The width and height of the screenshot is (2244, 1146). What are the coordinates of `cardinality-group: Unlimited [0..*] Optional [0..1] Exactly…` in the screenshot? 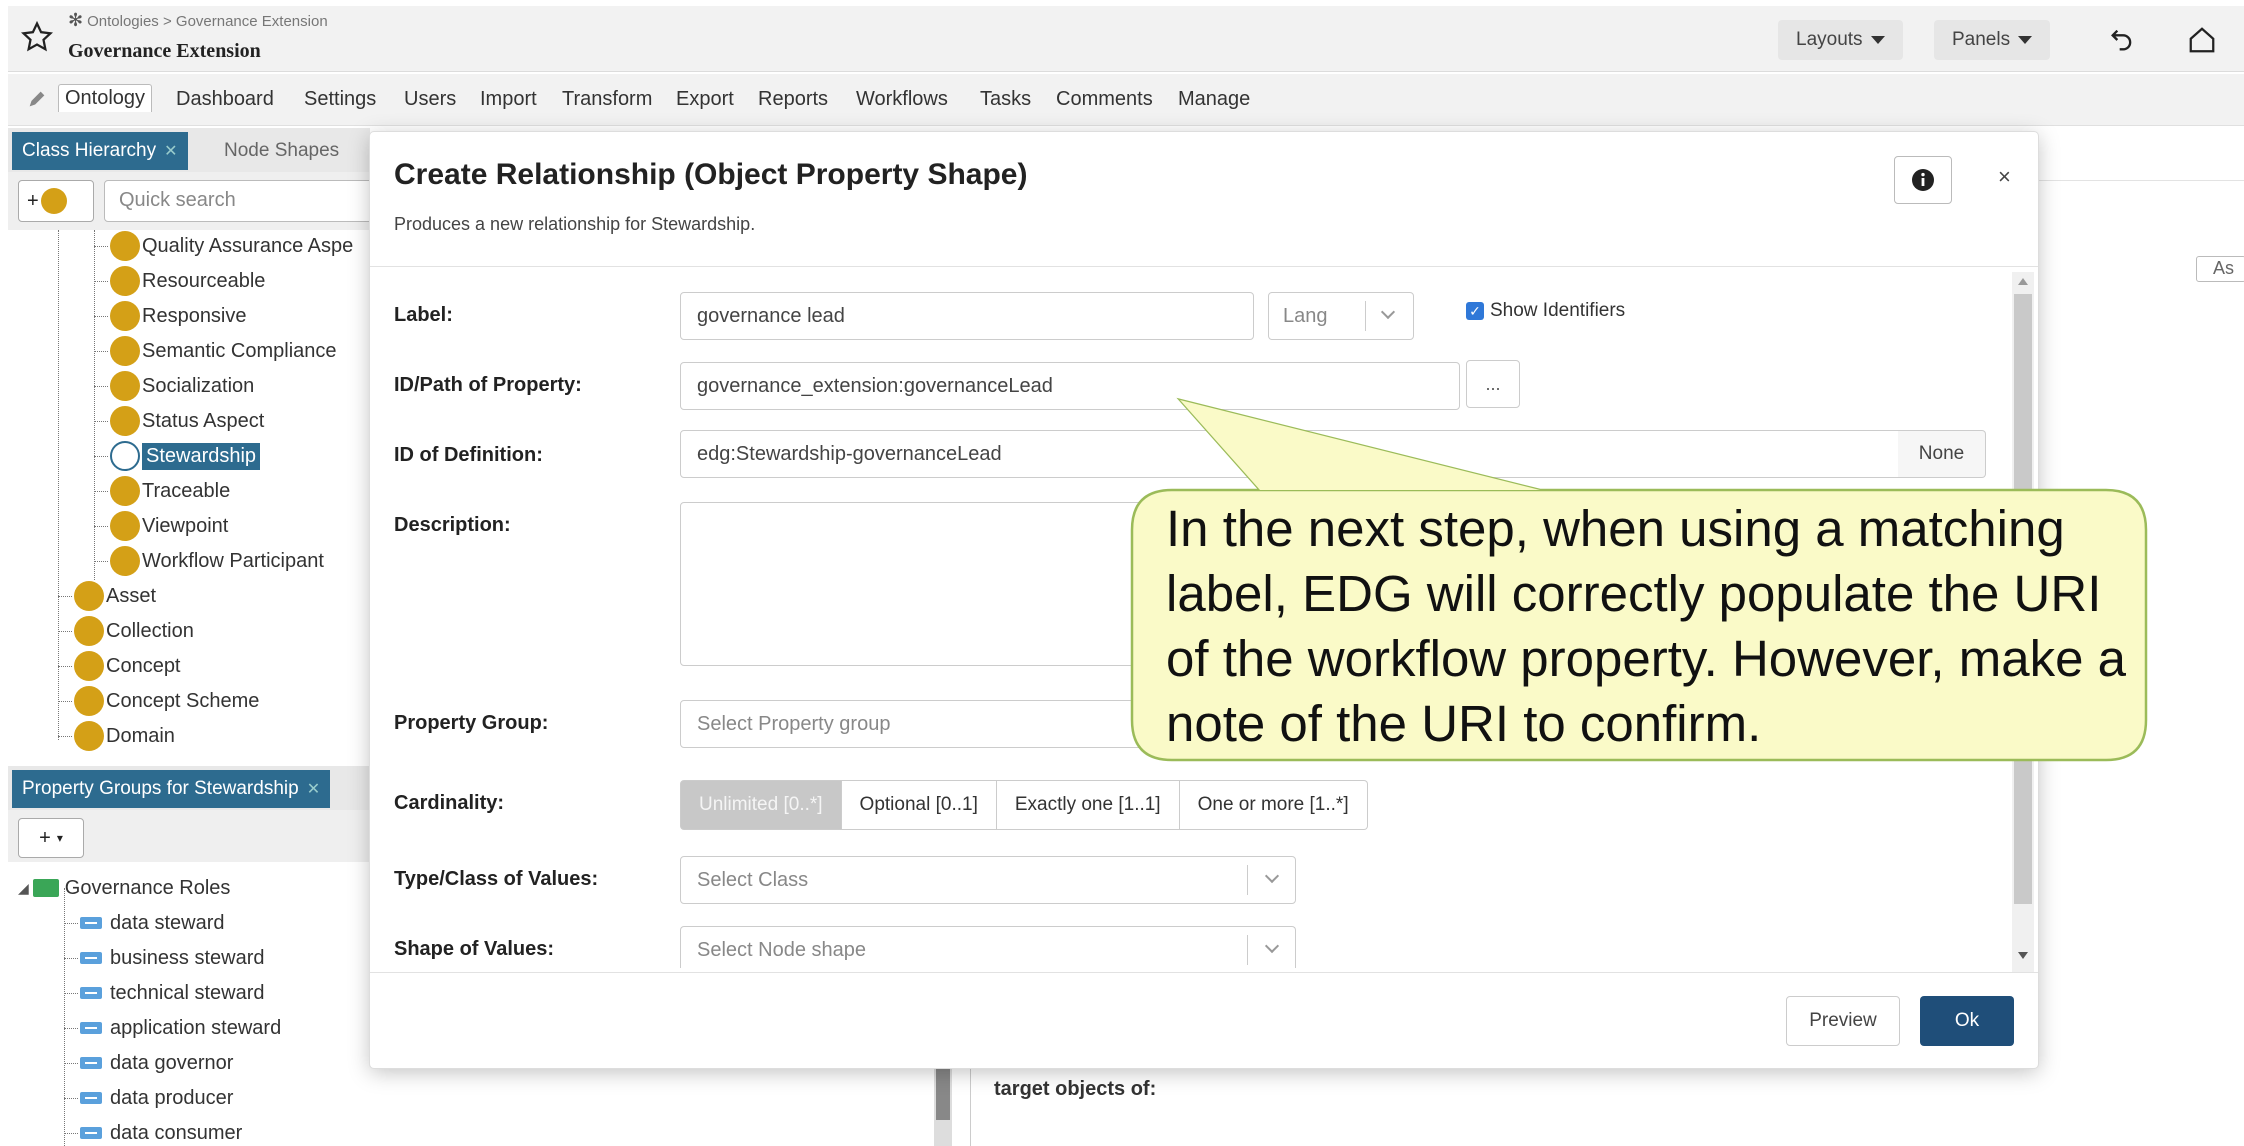 It's located at (1024, 805).